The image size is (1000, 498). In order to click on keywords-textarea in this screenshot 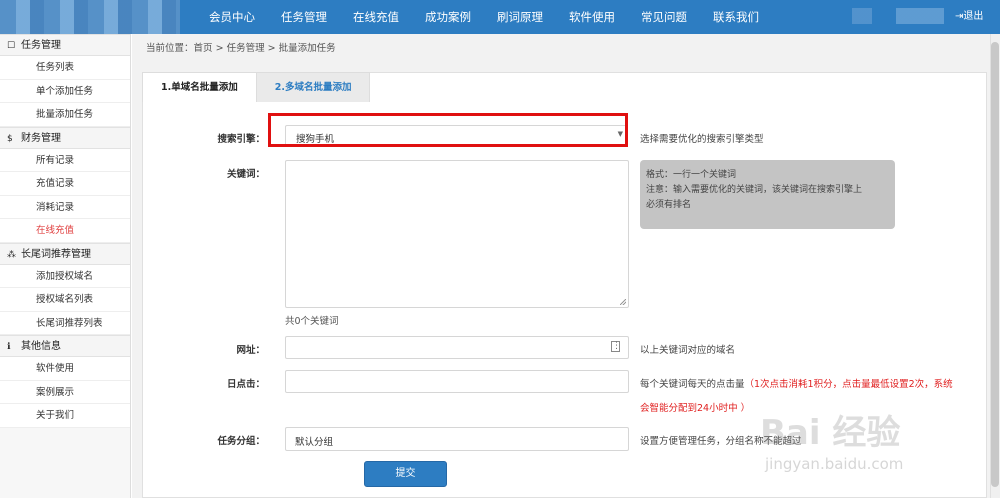, I will do `click(457, 234)`.